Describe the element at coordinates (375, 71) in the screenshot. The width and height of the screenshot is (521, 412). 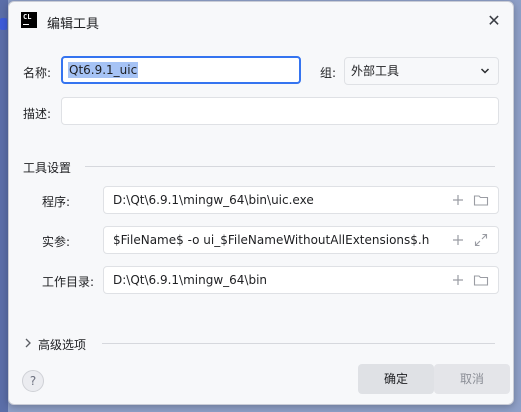
I see `group-value: 外部工具` at that location.